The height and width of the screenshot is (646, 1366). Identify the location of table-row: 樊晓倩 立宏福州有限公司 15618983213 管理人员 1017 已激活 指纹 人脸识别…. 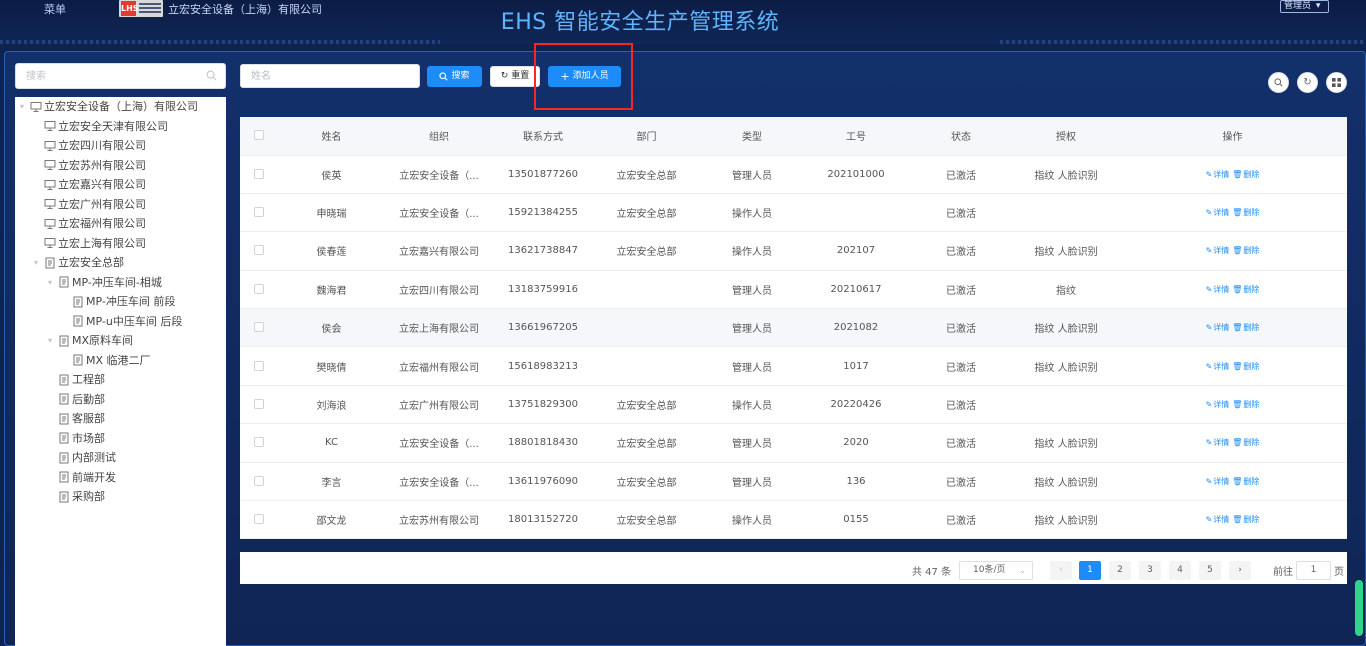
(793, 366).